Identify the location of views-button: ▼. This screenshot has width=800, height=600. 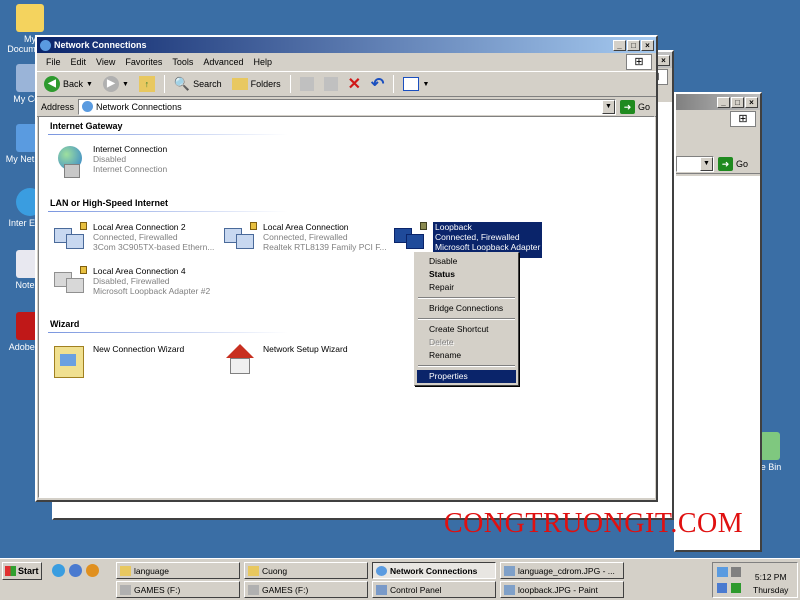
(416, 84).